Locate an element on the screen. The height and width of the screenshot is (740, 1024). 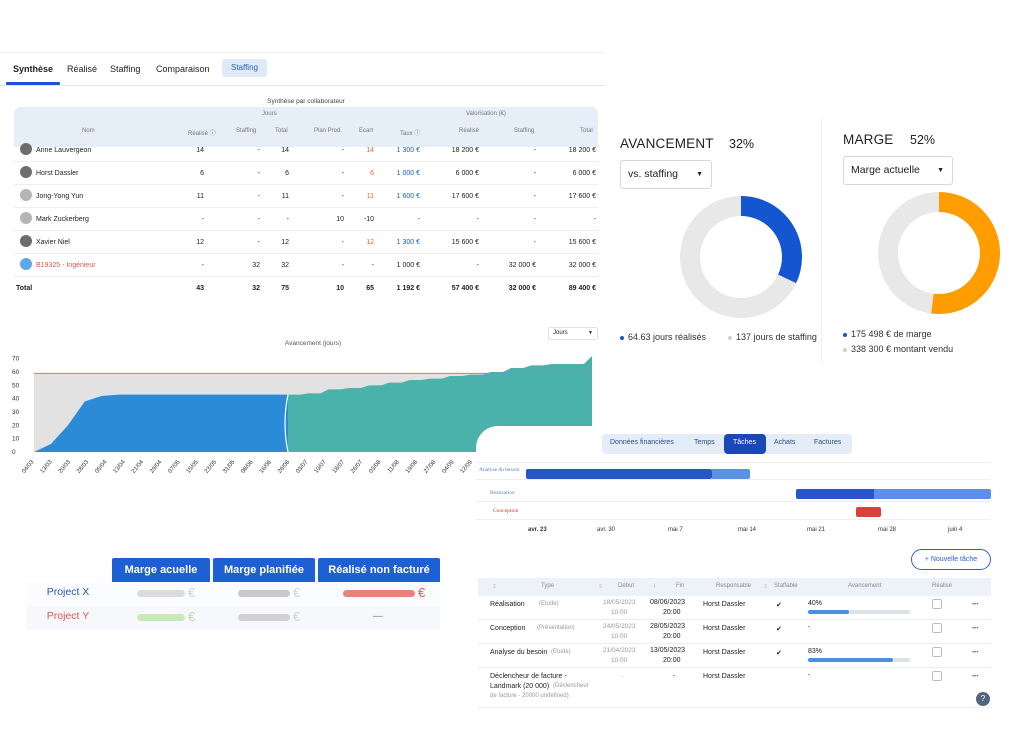
collaborator-name: B19325 - Ingénieur is located at coordinates (66, 265).